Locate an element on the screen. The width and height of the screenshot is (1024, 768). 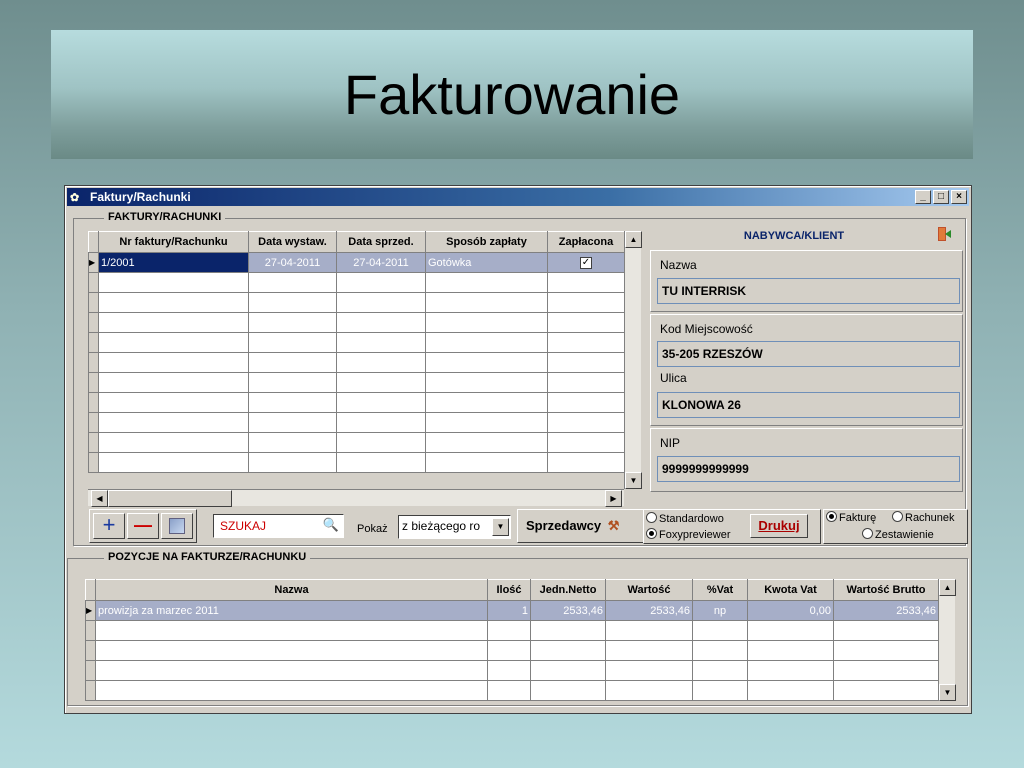
cell-data-wystaw: 27-04-2011 is located at coordinates (292, 262).